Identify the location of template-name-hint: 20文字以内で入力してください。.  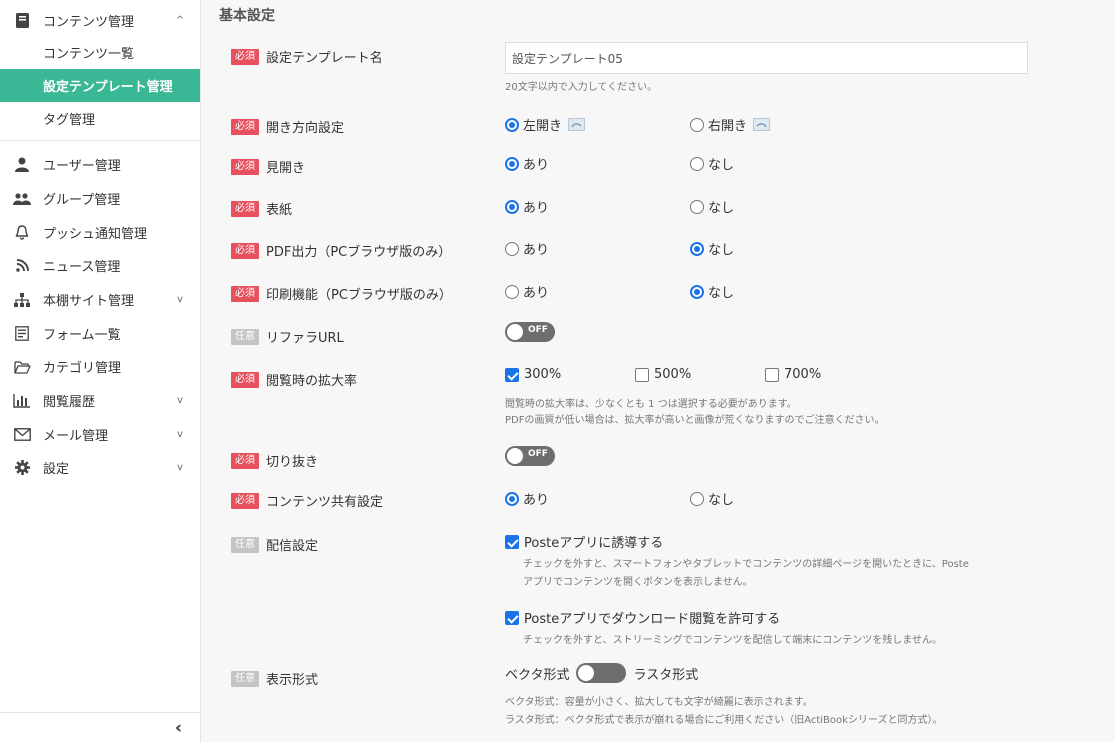
(581, 87).